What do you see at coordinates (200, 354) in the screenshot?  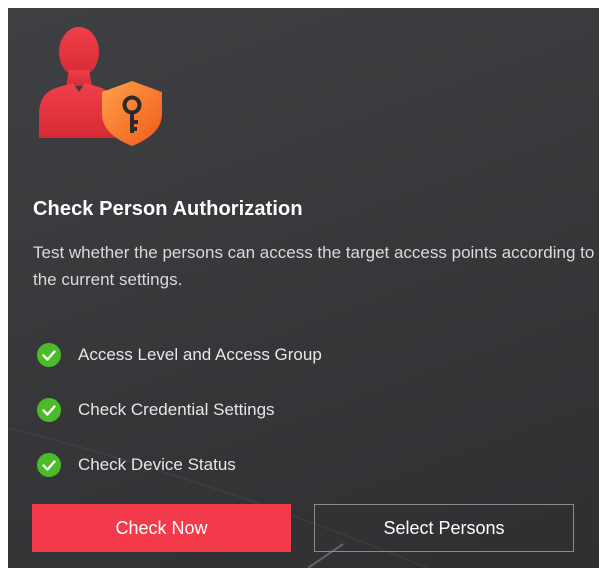 I see `check-label: Access Level and Access Group` at bounding box center [200, 354].